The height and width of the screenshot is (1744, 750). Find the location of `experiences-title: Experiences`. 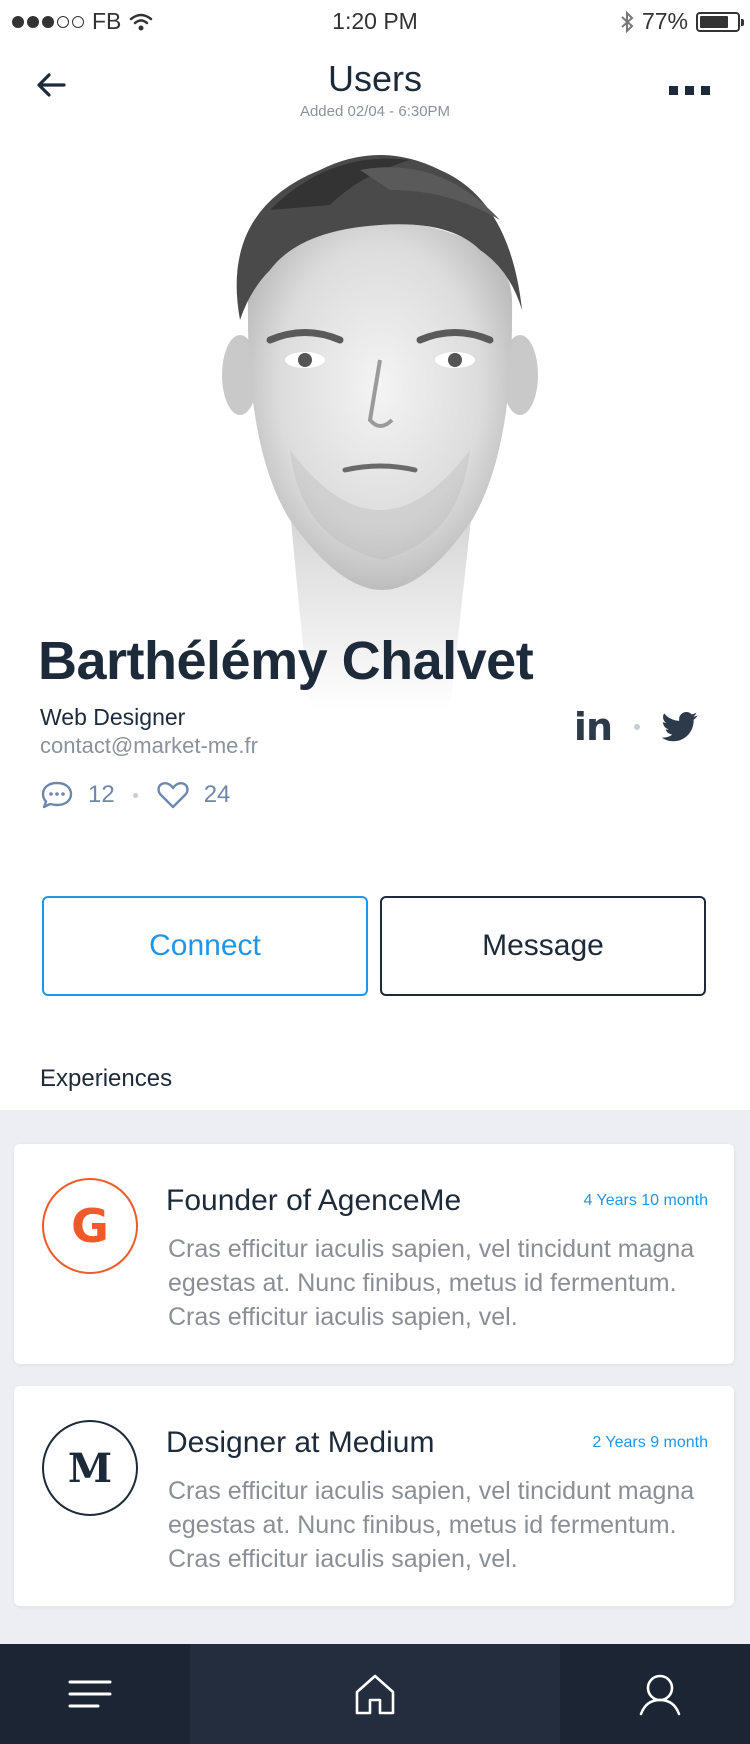

experiences-title: Experiences is located at coordinates (106, 1078).